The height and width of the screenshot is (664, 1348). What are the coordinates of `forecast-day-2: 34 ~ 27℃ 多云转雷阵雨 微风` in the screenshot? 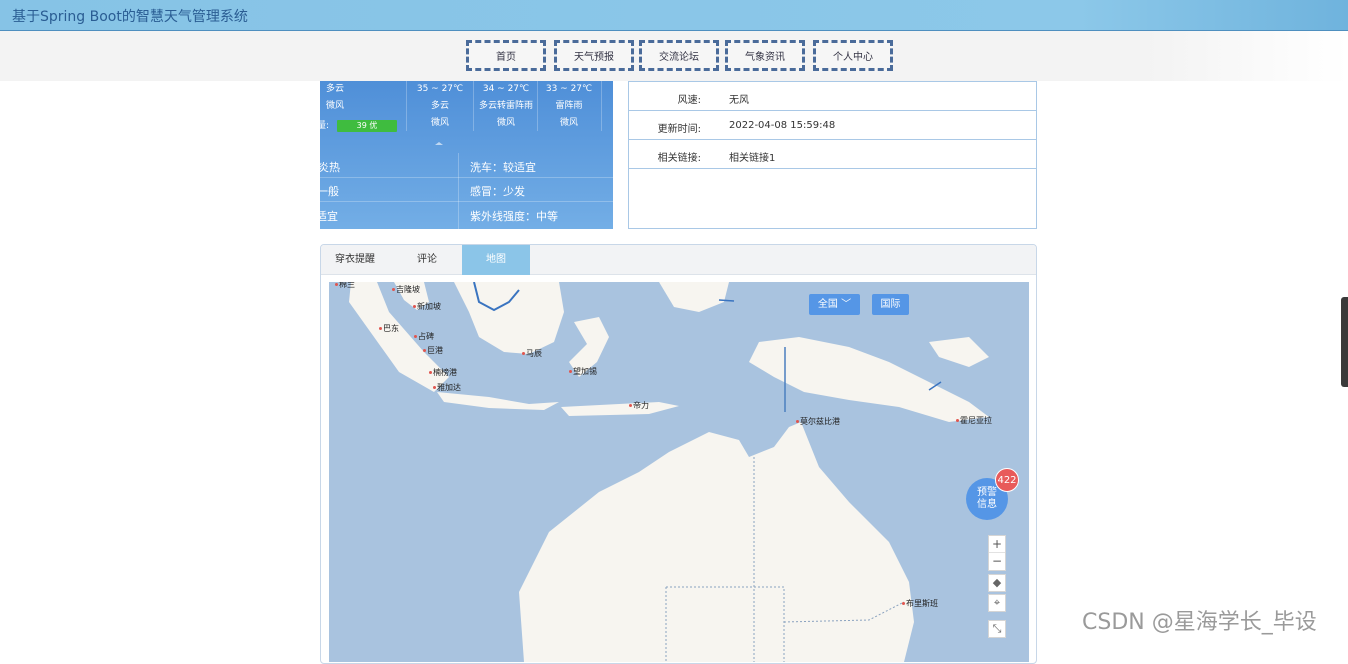 It's located at (506, 112).